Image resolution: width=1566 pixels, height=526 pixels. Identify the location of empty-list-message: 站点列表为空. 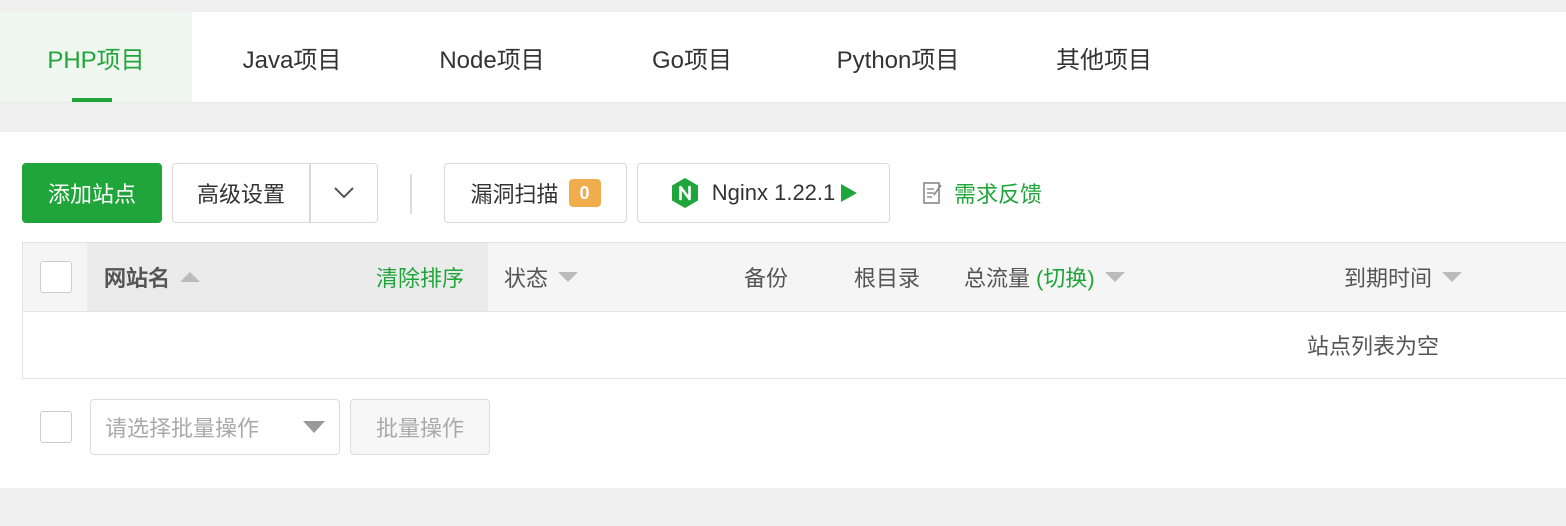
(1373, 346).